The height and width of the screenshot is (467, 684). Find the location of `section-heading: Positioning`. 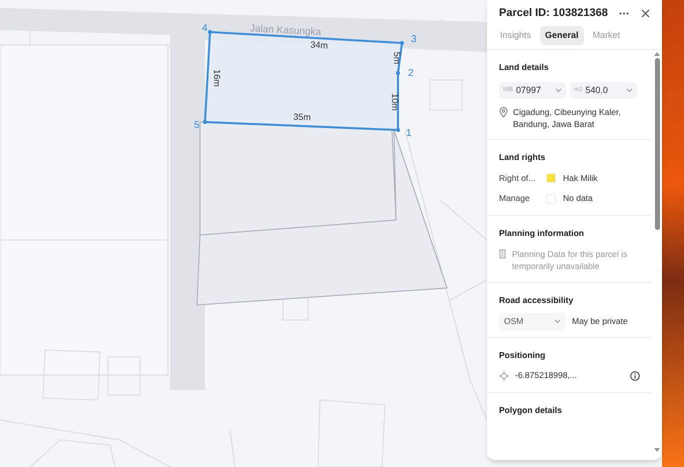

section-heading: Positioning is located at coordinates (522, 355).